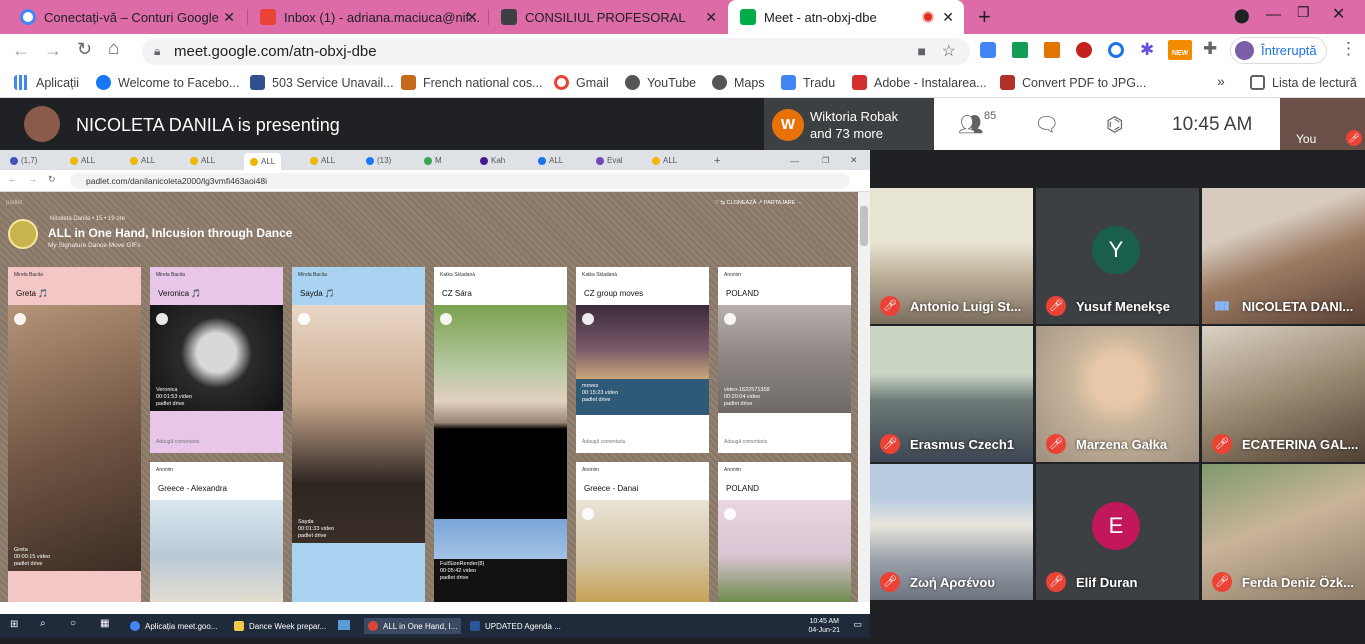 This screenshot has width=1365, height=644. Describe the element at coordinates (344, 625) in the screenshot. I see `app-icon` at that location.